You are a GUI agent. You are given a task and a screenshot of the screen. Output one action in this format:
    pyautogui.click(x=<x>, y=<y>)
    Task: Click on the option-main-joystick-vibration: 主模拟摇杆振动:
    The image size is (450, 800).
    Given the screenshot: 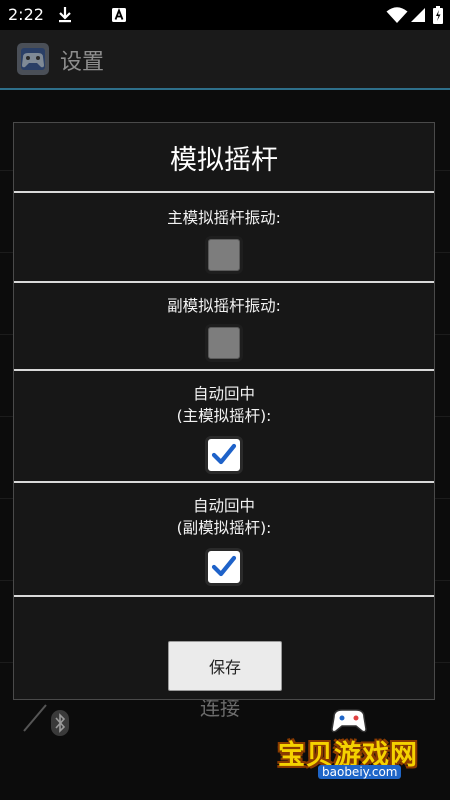 What is the action you would take?
    pyautogui.click(x=224, y=237)
    